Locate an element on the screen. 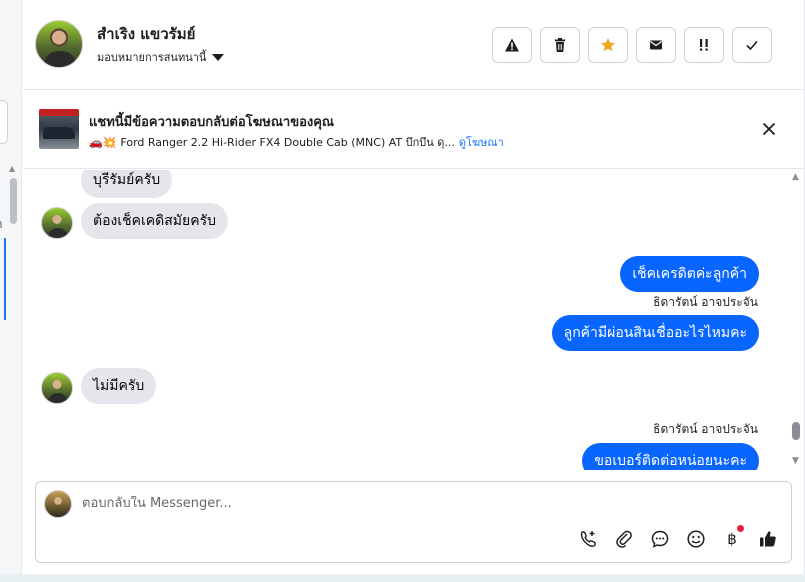 The width and height of the screenshot is (805, 582). assign-conversation-dropdown: มอบหมายการสนทนานี้ is located at coordinates (161, 57).